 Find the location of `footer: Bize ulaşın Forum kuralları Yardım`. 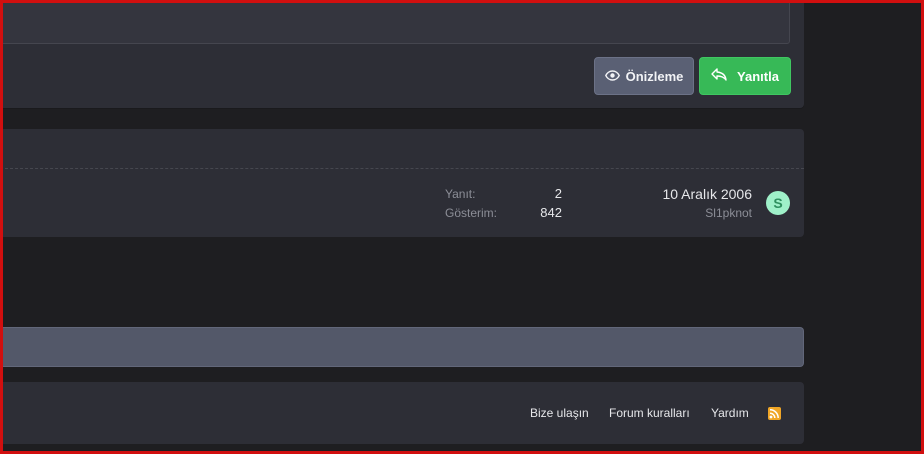

footer: Bize ulaşın Forum kuralları Yardım is located at coordinates (402, 413).